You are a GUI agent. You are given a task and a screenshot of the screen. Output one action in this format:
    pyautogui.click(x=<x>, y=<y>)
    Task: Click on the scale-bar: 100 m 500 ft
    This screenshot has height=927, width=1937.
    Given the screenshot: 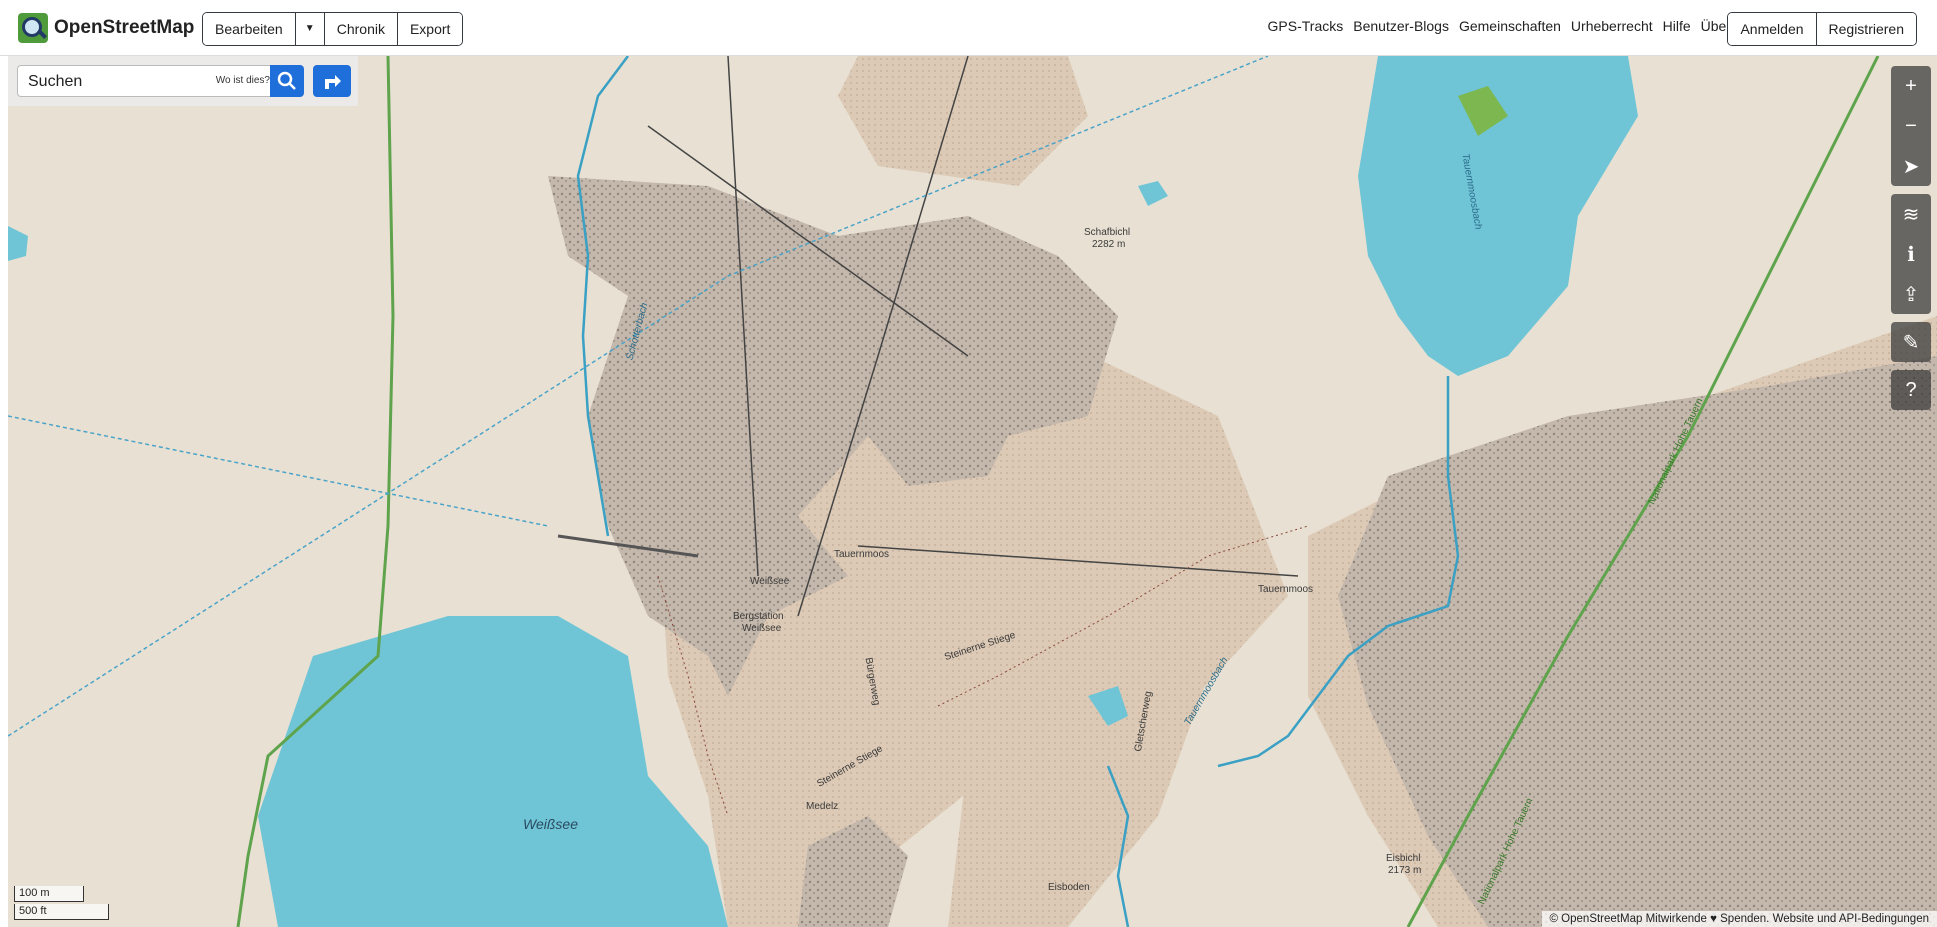 What is the action you would take?
    pyautogui.click(x=61, y=904)
    